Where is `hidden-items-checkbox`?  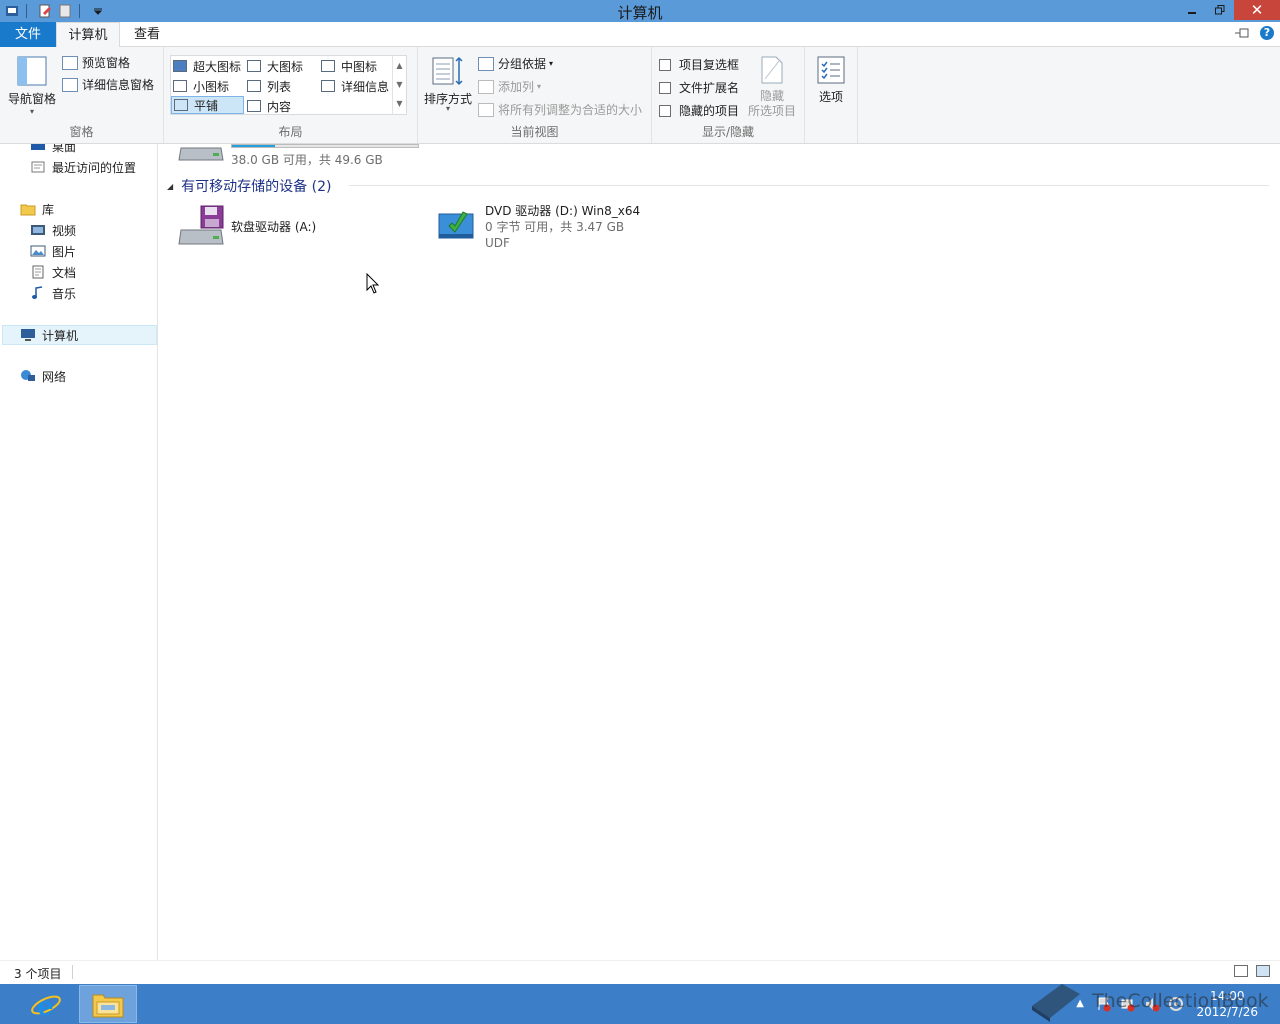
hidden-items-checkbox is located at coordinates (665, 110).